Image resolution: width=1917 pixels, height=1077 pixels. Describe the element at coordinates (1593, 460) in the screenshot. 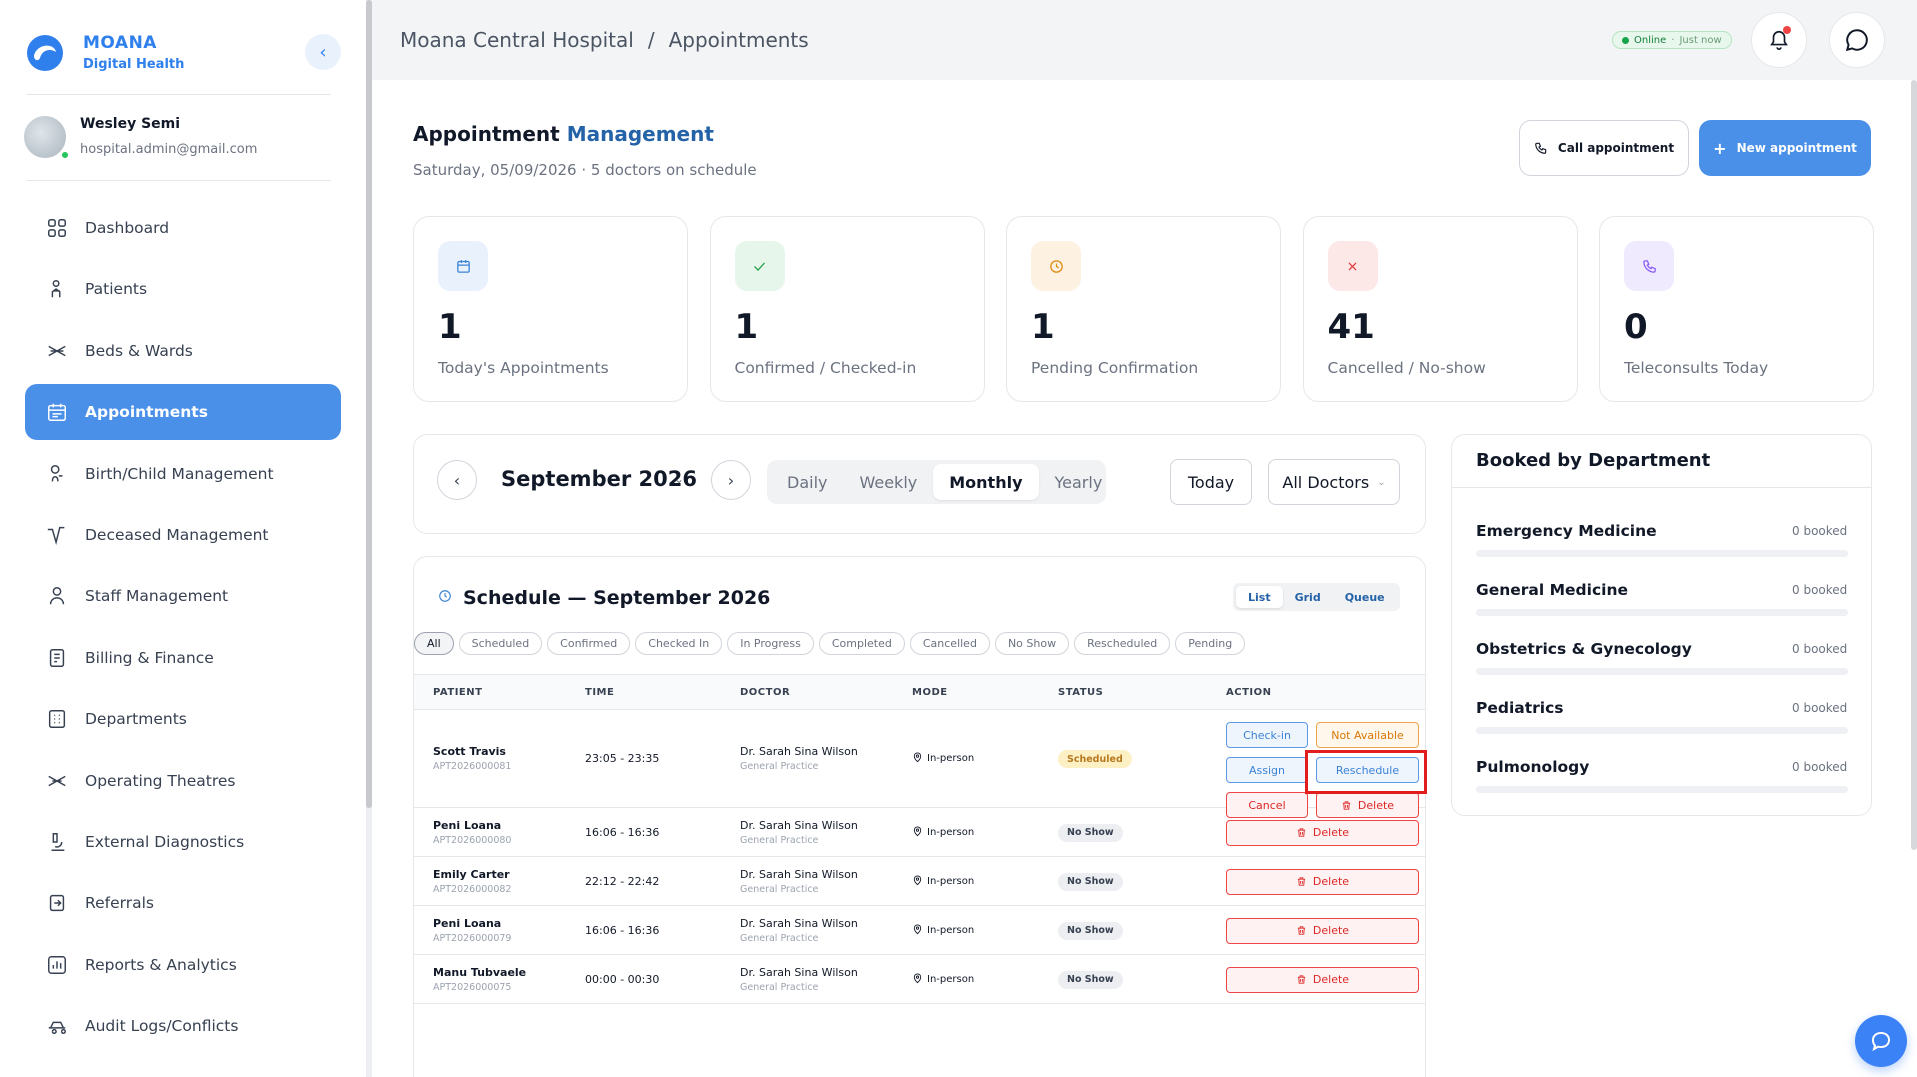

I see `department-card-title: Booked by Department` at that location.